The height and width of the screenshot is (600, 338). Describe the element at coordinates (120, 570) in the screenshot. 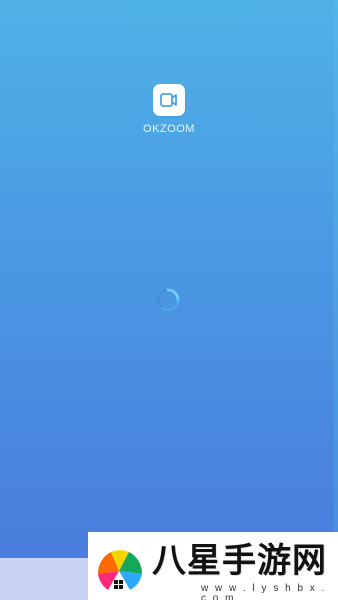

I see `watermark-logo-icon` at that location.